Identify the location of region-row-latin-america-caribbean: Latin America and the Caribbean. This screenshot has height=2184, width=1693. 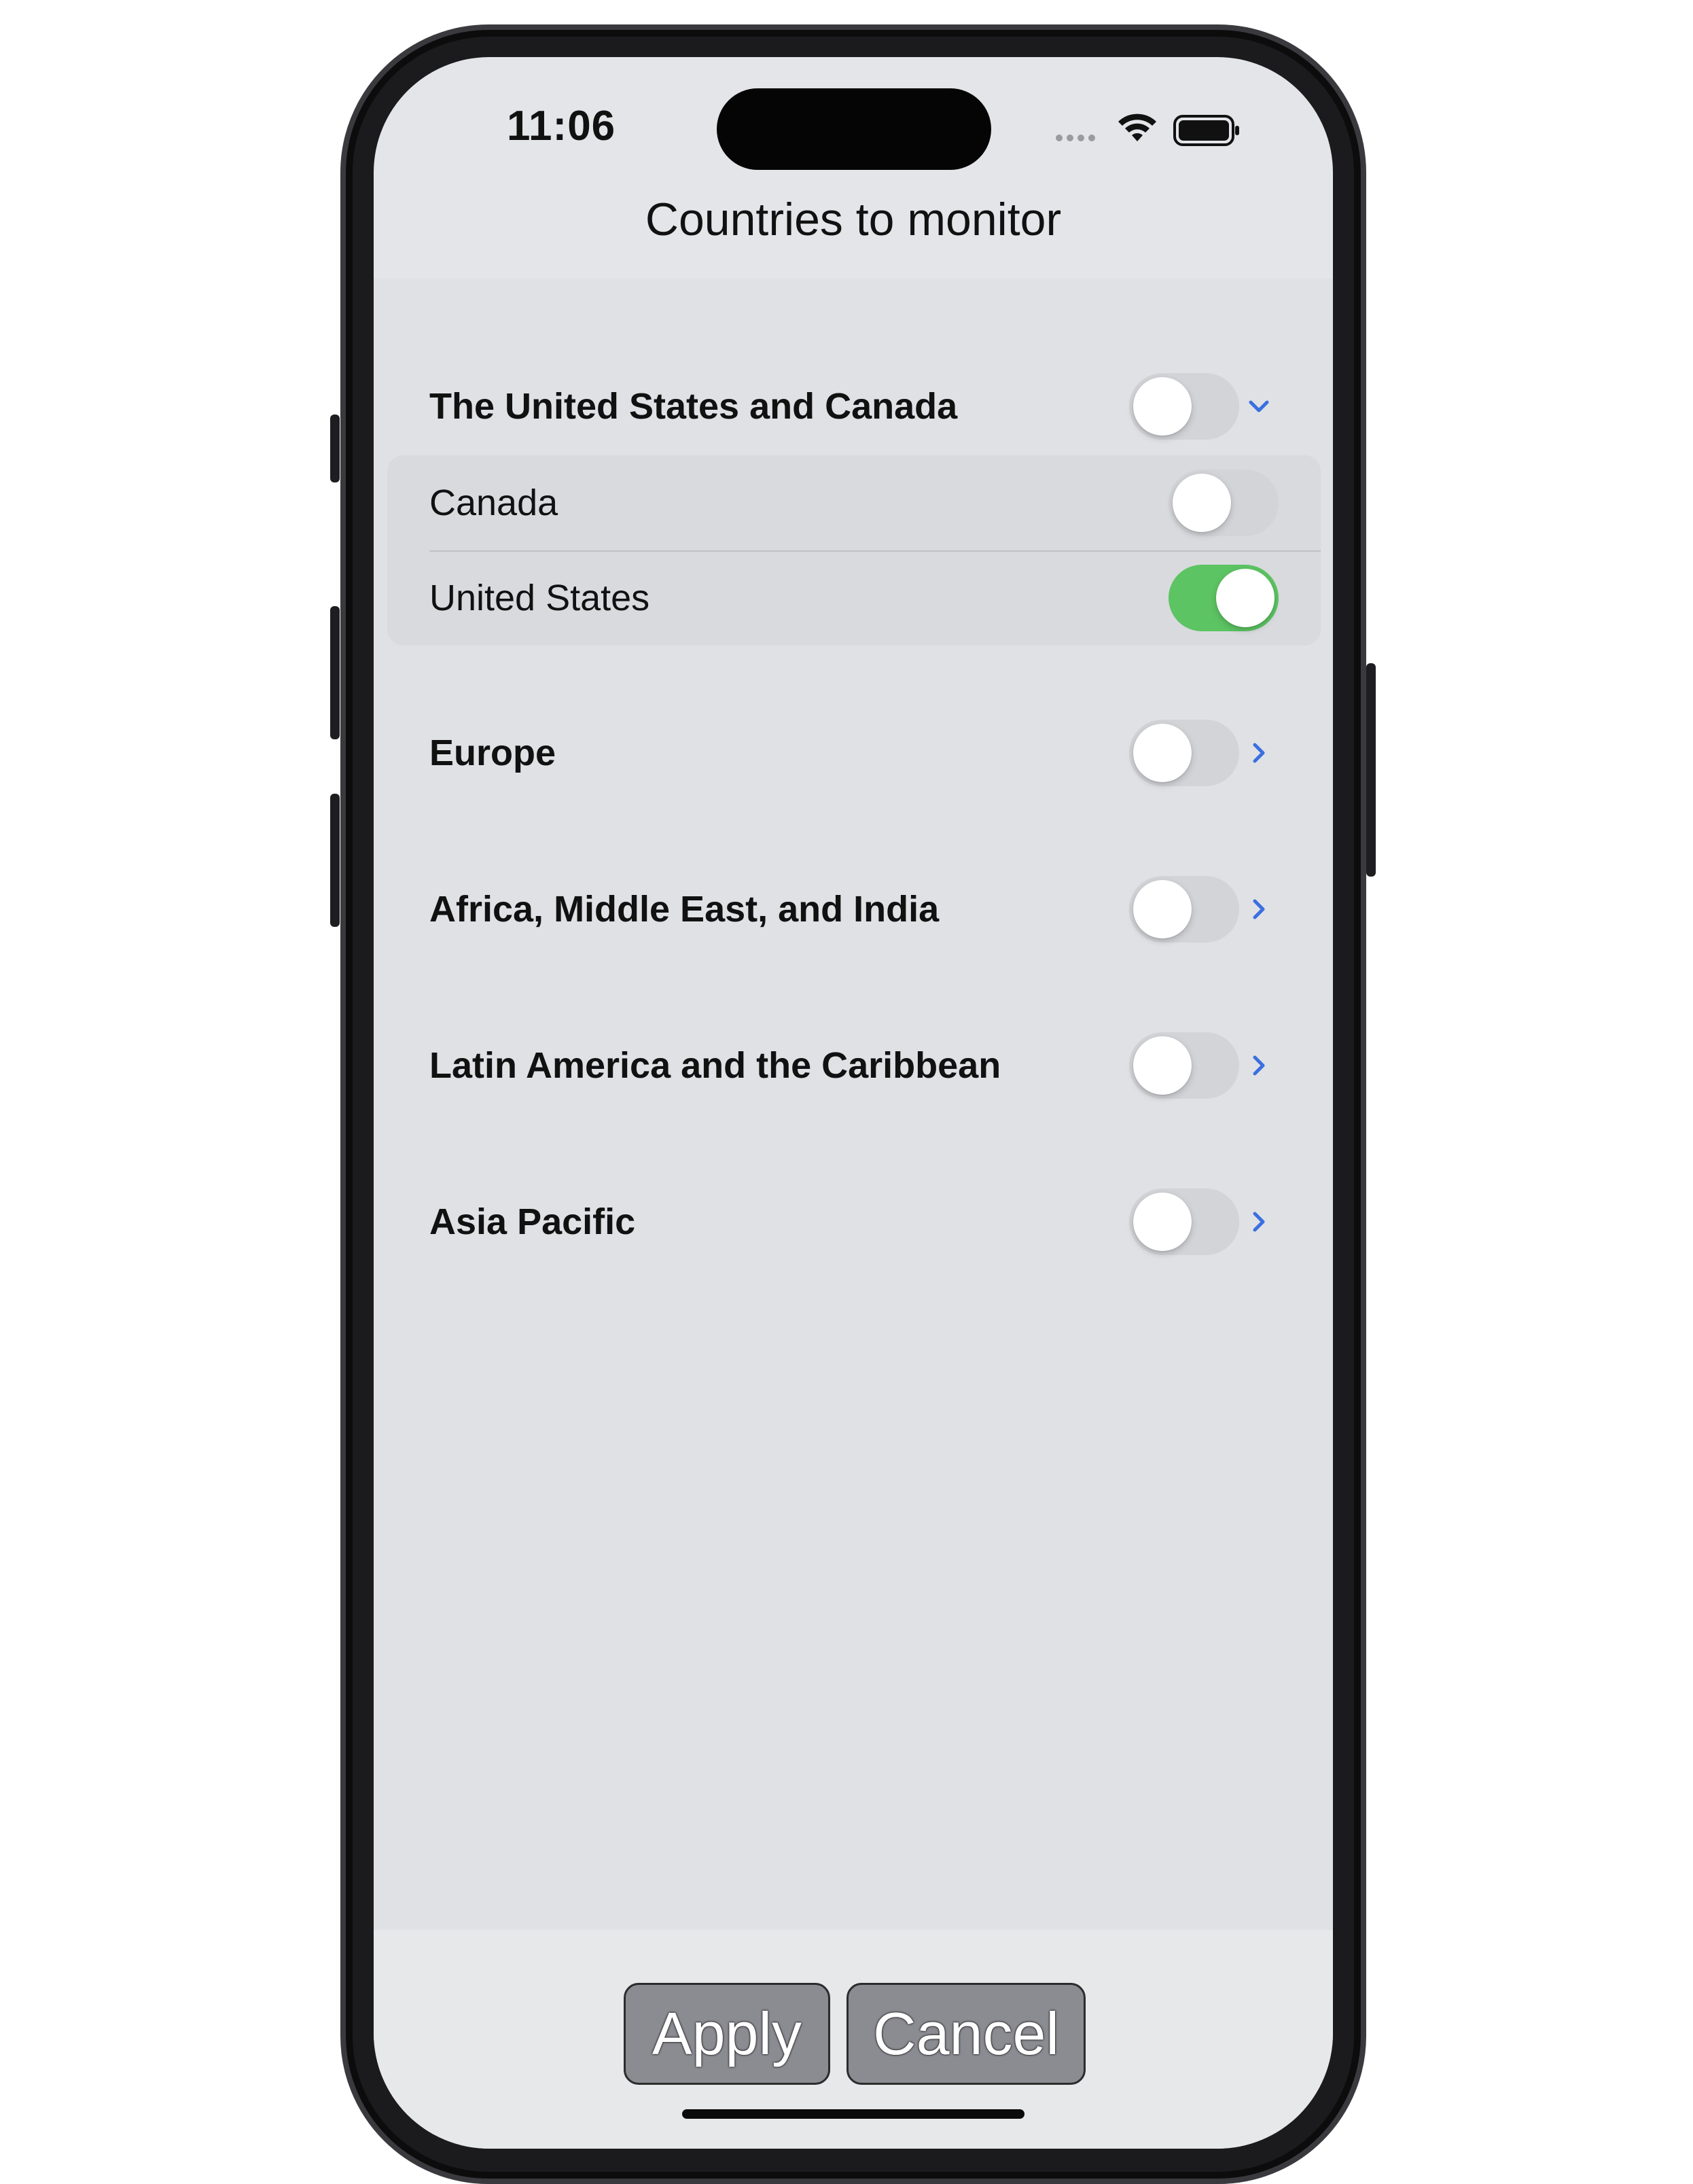
(853, 1066).